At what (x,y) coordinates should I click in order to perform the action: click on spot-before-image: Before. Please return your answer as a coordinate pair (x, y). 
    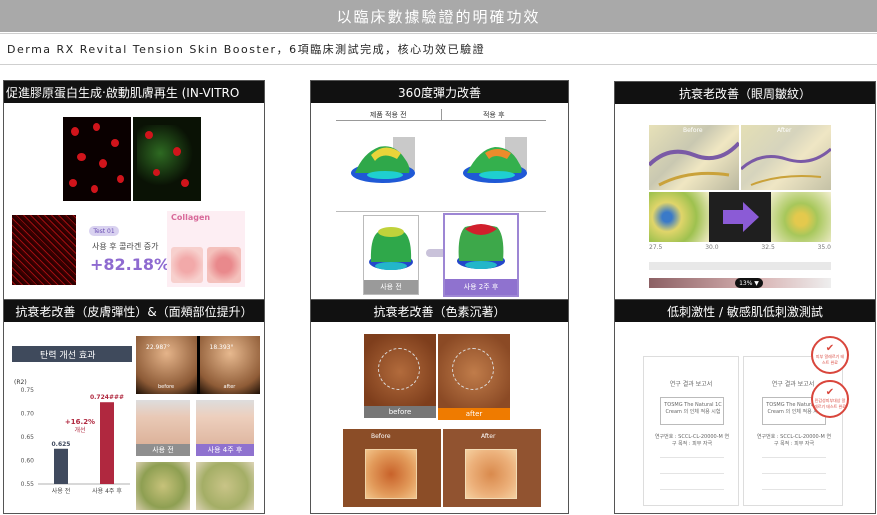
    Looking at the image, I should click on (392, 468).